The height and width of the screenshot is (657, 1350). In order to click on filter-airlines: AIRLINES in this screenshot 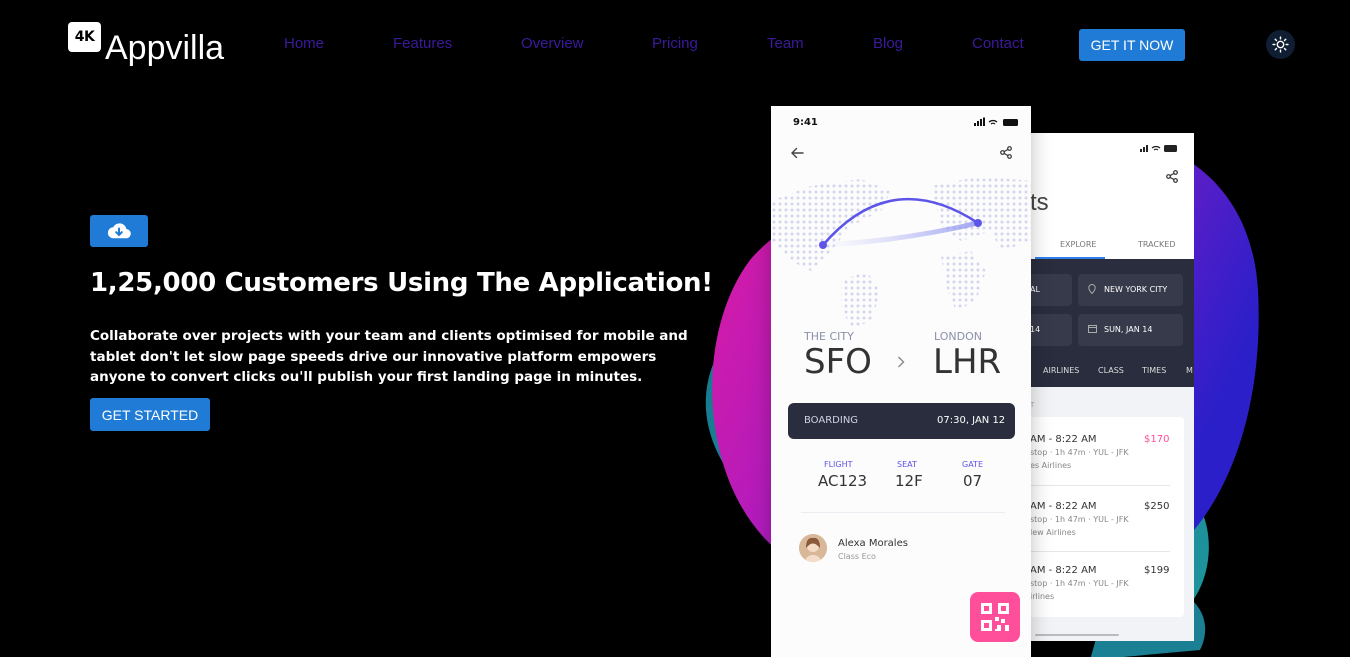, I will do `click(1061, 370)`.